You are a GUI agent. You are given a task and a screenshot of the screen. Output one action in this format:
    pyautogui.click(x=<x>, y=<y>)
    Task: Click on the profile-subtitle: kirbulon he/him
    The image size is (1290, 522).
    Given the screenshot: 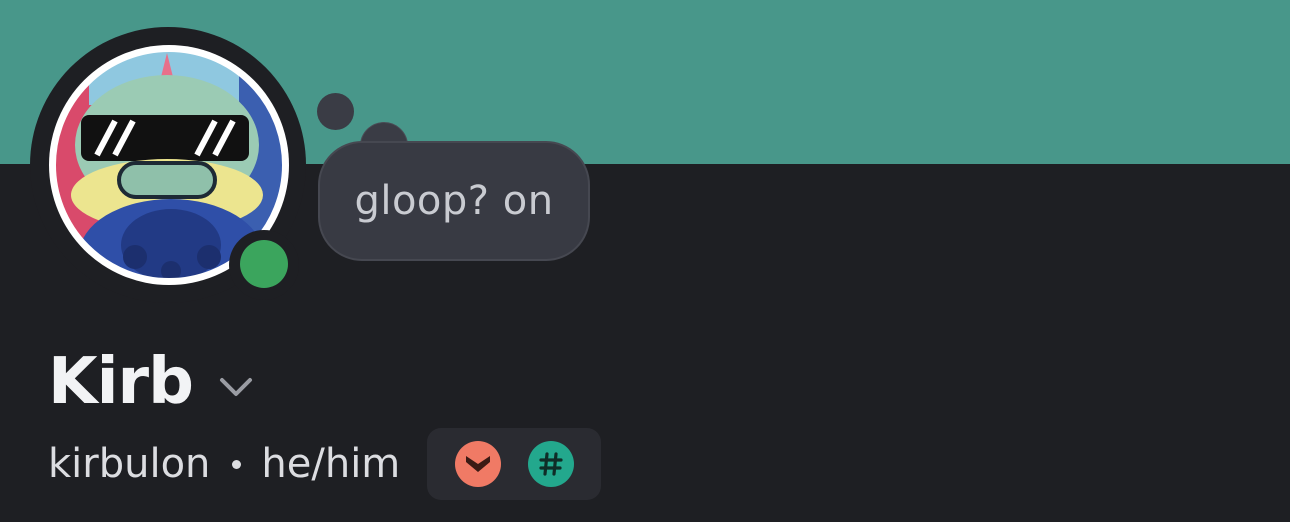 What is the action you would take?
    pyautogui.click(x=325, y=464)
    